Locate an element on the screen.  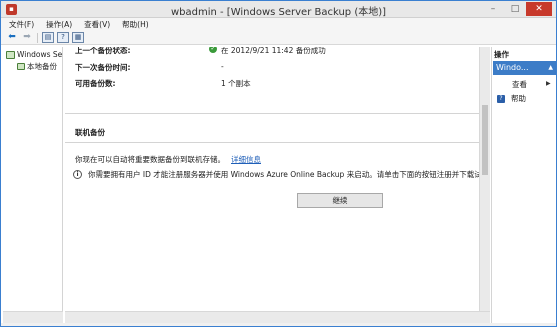
tree-horizontal-scrollbar is located at coordinates (33, 317).